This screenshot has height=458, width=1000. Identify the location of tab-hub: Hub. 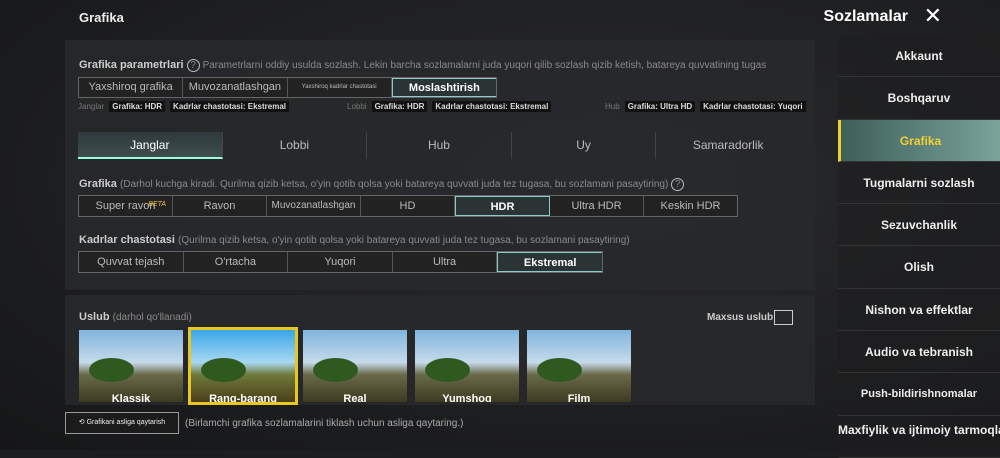
(439, 145).